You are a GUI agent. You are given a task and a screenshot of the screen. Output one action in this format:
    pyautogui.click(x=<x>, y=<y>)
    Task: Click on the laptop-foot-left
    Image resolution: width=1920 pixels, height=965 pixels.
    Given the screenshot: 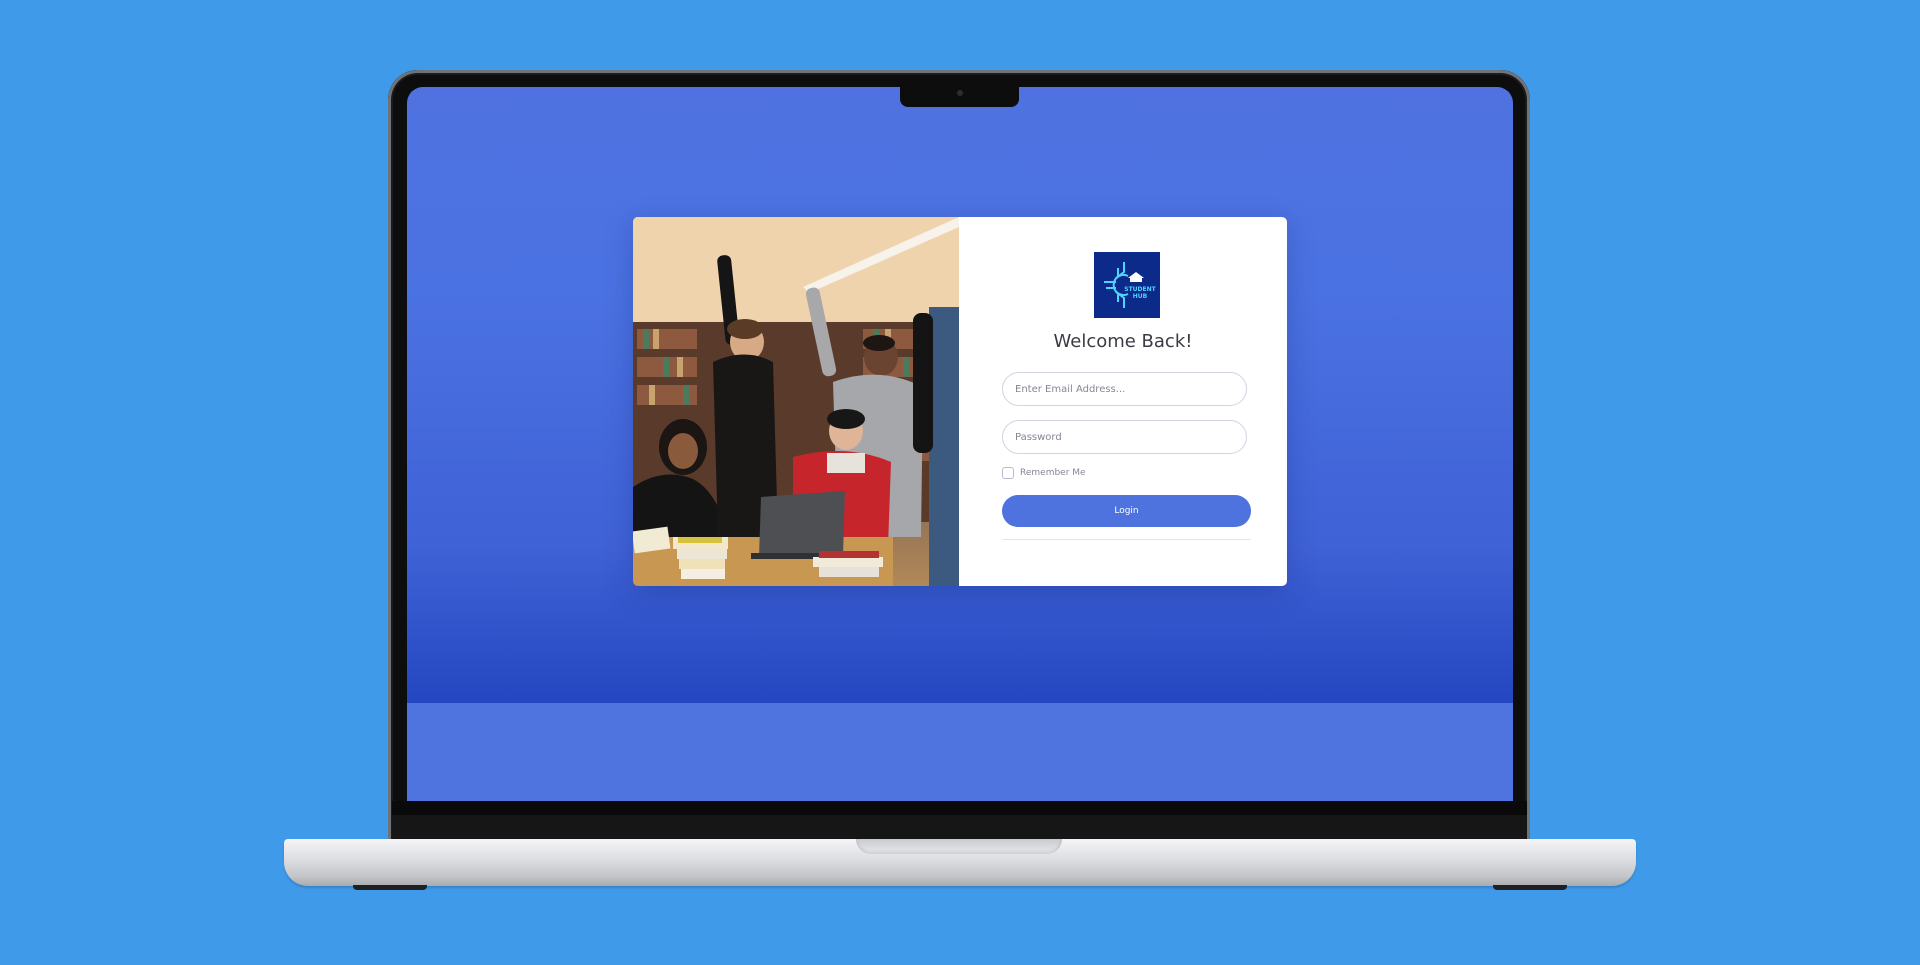 What is the action you would take?
    pyautogui.click(x=390, y=887)
    